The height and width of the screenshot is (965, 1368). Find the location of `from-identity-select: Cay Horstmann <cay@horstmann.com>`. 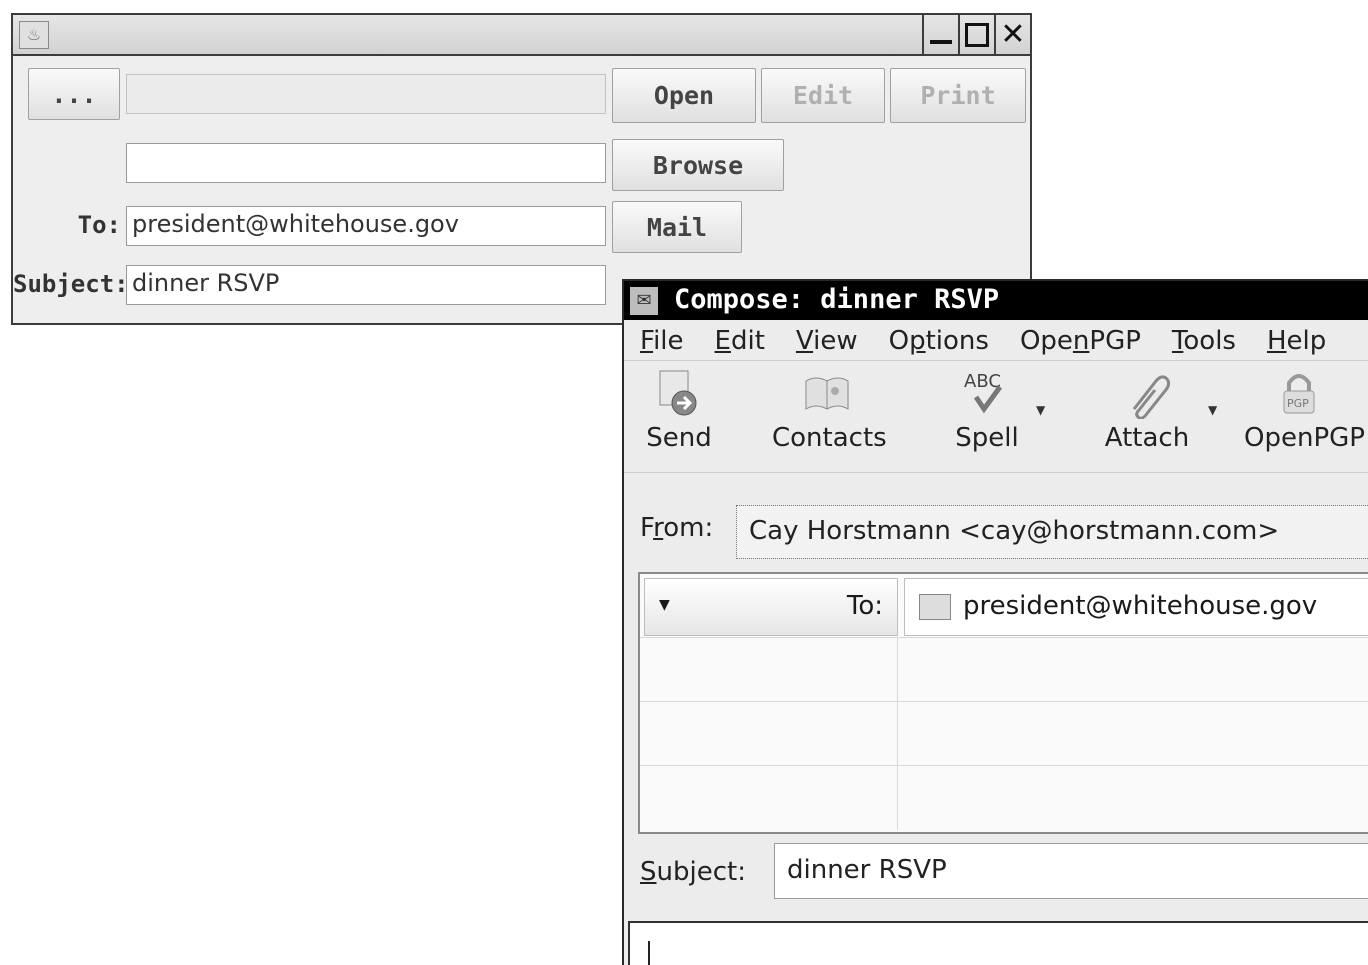

from-identity-select: Cay Horstmann <cay@horstmann.com> is located at coordinates (1052, 532).